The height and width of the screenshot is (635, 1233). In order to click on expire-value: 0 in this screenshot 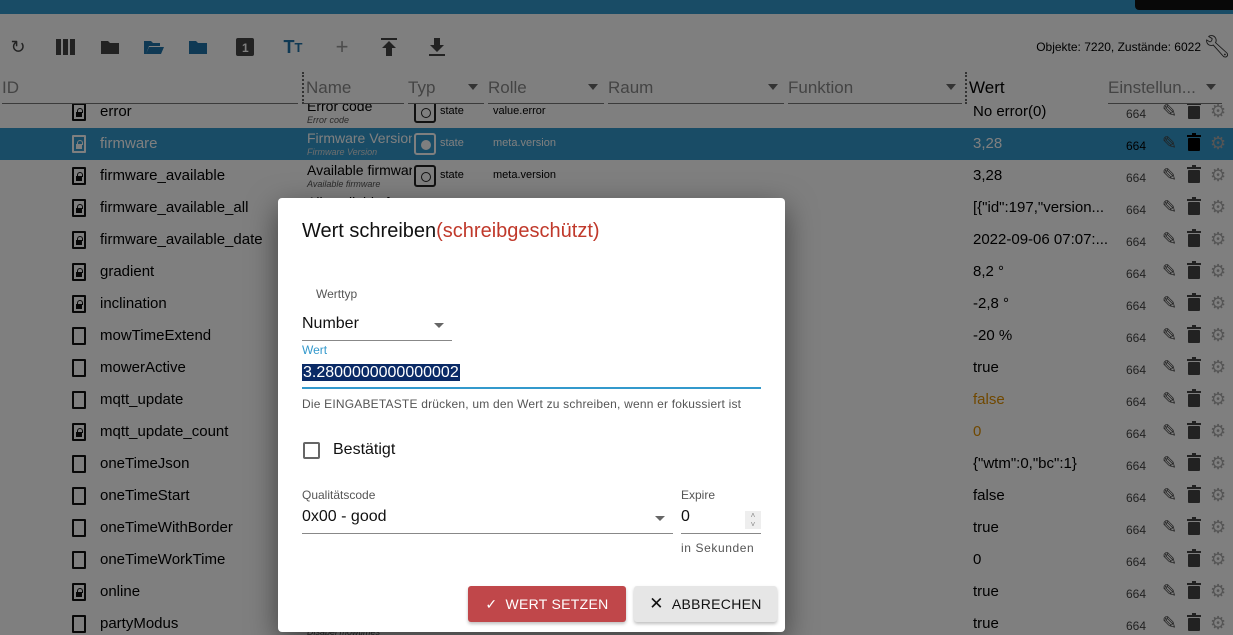, I will do `click(685, 516)`.